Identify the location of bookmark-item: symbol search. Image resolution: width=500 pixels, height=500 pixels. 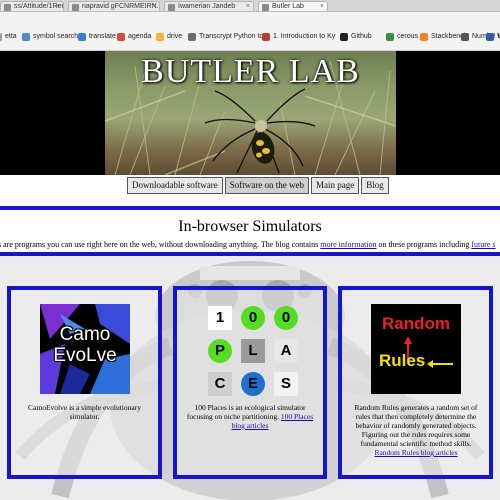
(50, 37).